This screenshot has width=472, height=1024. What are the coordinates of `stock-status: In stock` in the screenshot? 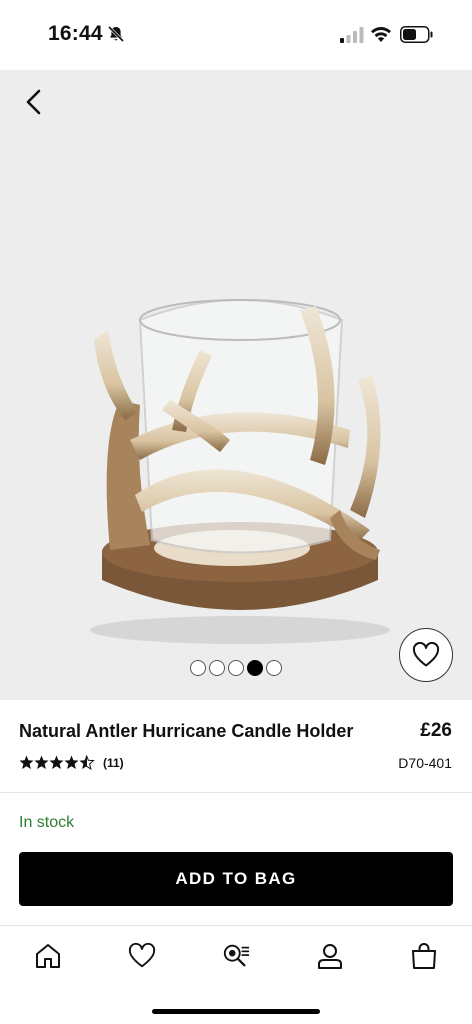 It's located at (47, 822).